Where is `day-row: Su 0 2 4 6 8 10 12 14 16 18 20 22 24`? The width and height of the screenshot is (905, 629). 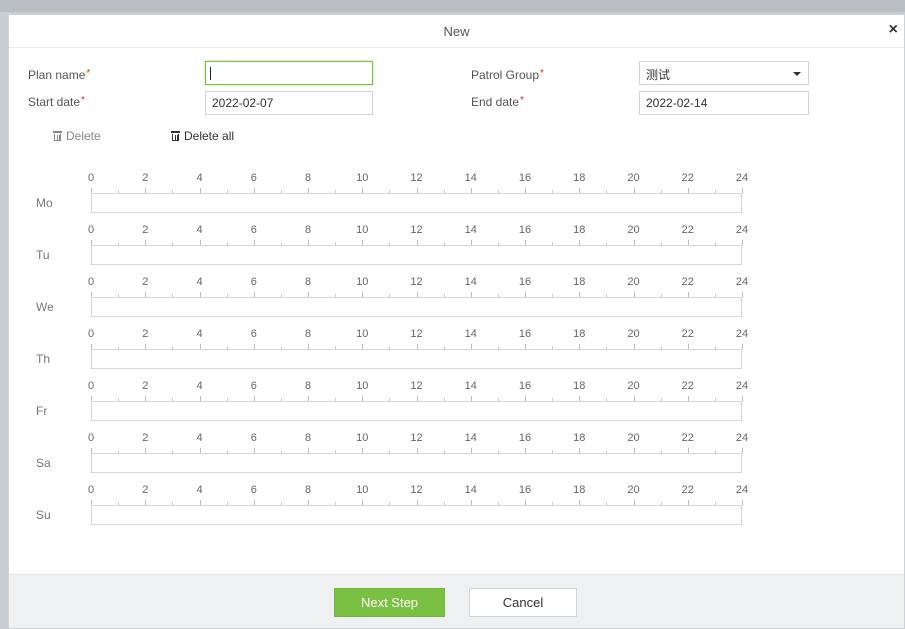
day-row: Su 0 2 4 6 8 10 12 14 16 18 20 22 24 is located at coordinates (456, 510).